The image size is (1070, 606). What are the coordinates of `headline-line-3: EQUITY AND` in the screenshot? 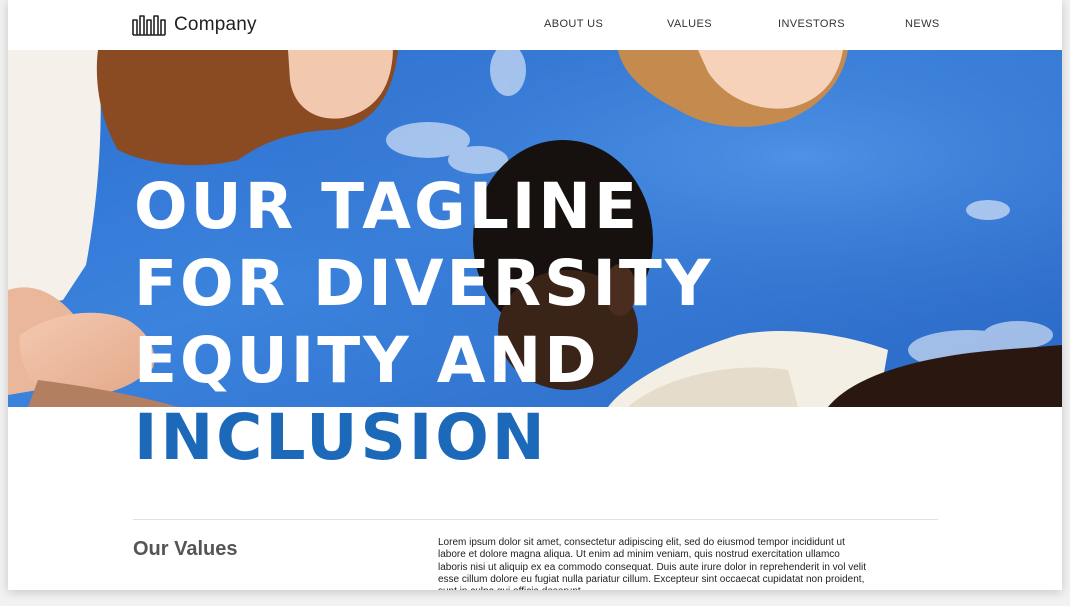 It's located at (367, 360).